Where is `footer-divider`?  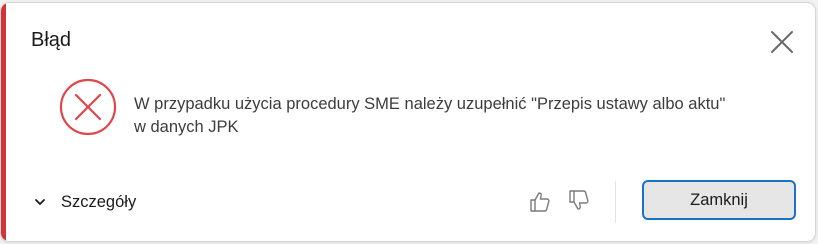
footer-divider is located at coordinates (615, 202).